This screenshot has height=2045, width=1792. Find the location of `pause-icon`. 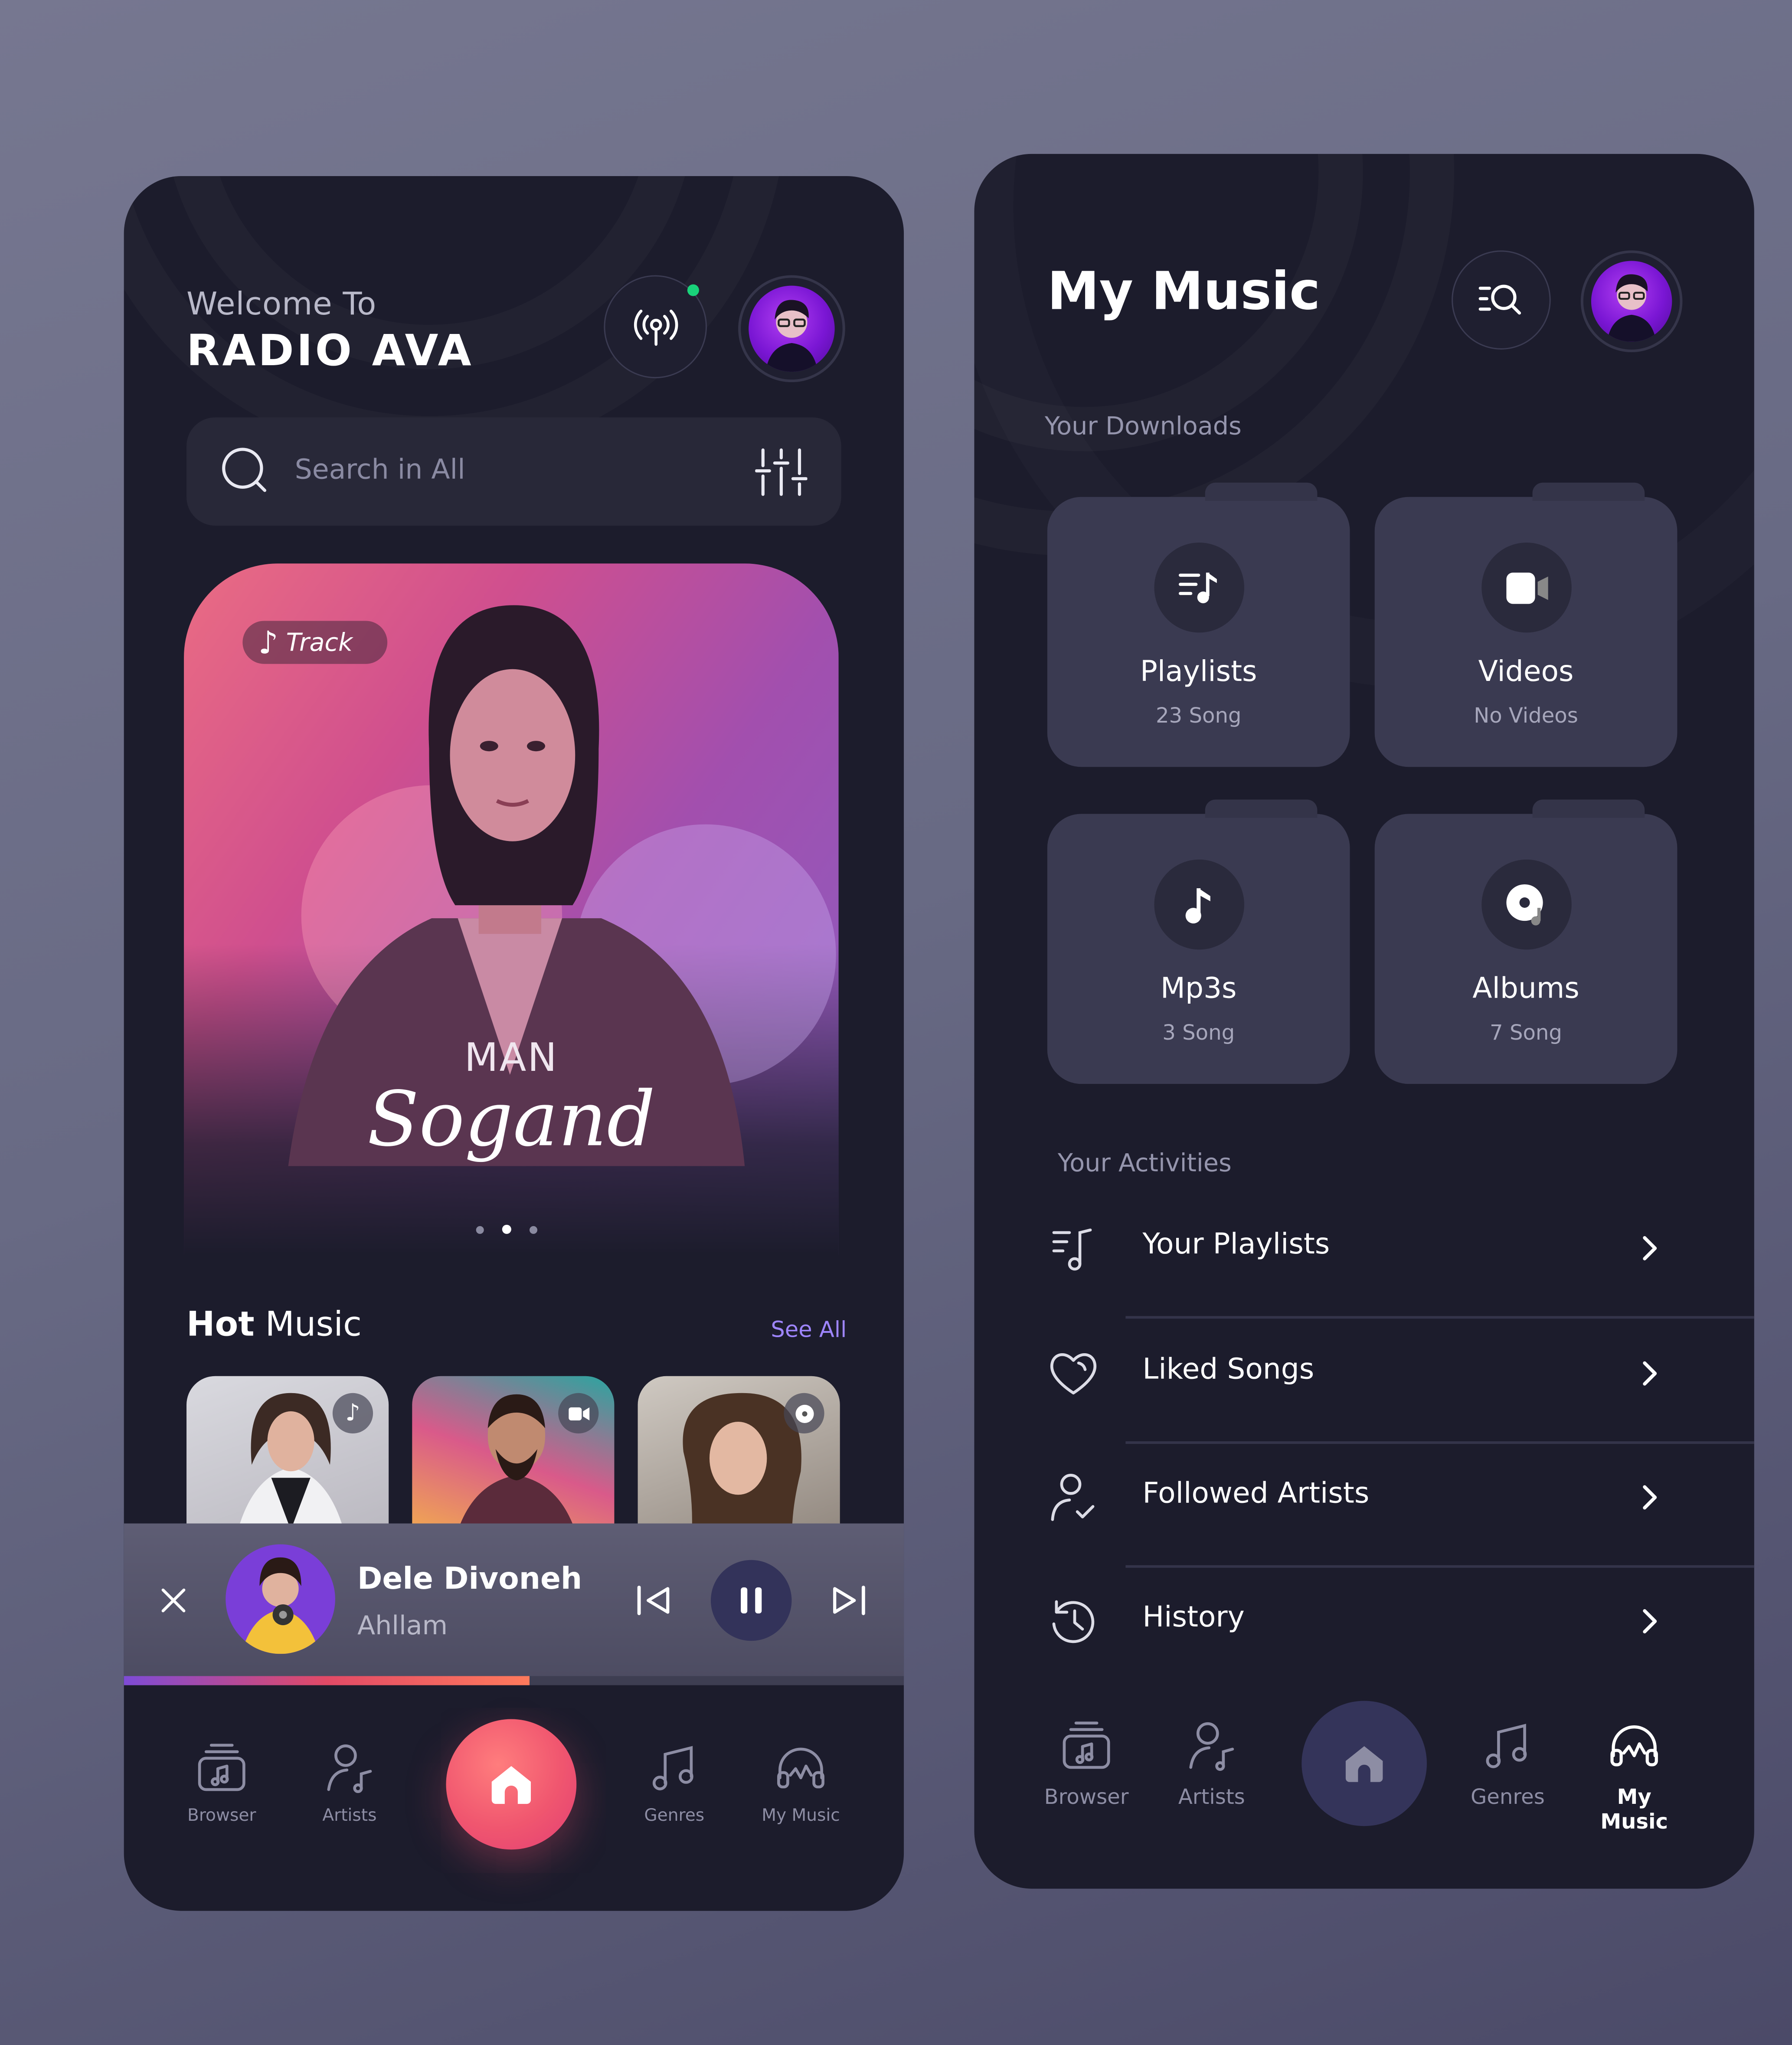

pause-icon is located at coordinates (751, 1600).